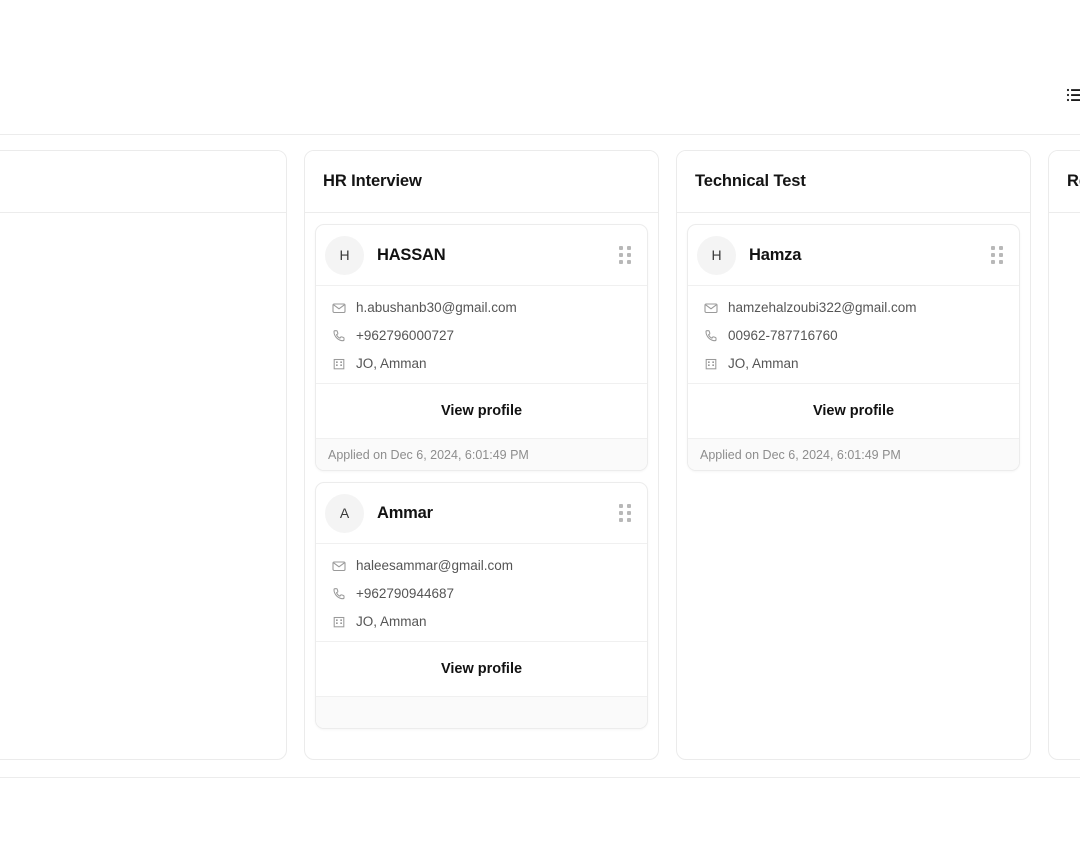 The height and width of the screenshot is (848, 1080). I want to click on candidate-name: Hamza, so click(775, 254).